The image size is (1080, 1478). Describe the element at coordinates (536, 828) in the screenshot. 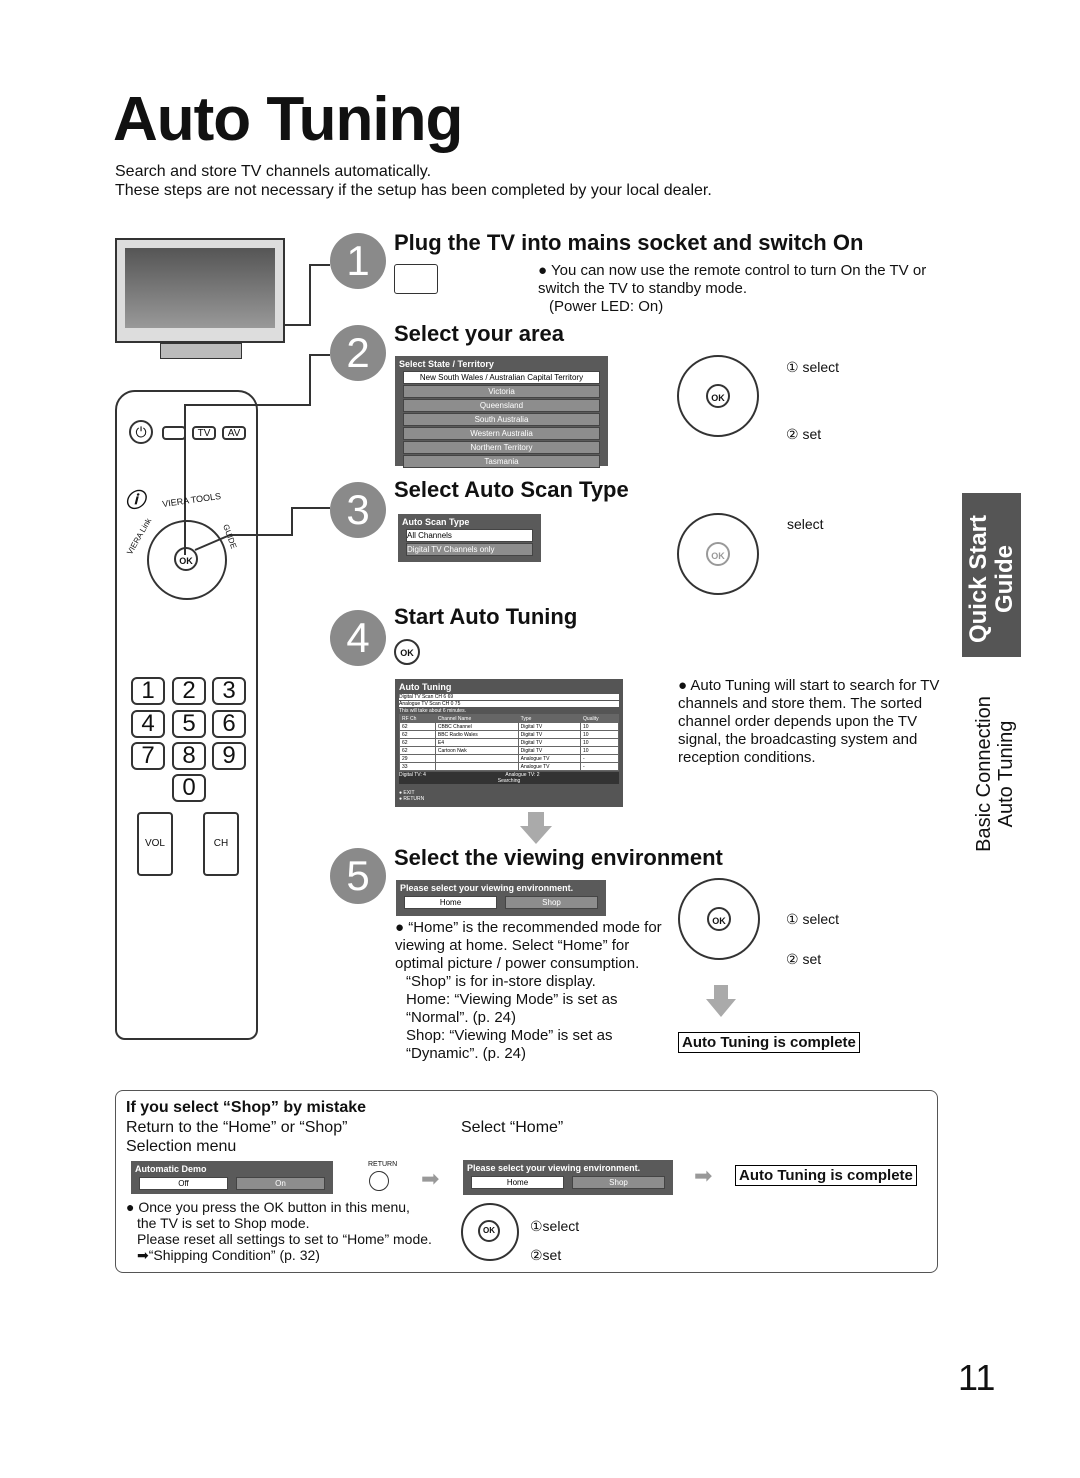

I see `down-arrow` at that location.